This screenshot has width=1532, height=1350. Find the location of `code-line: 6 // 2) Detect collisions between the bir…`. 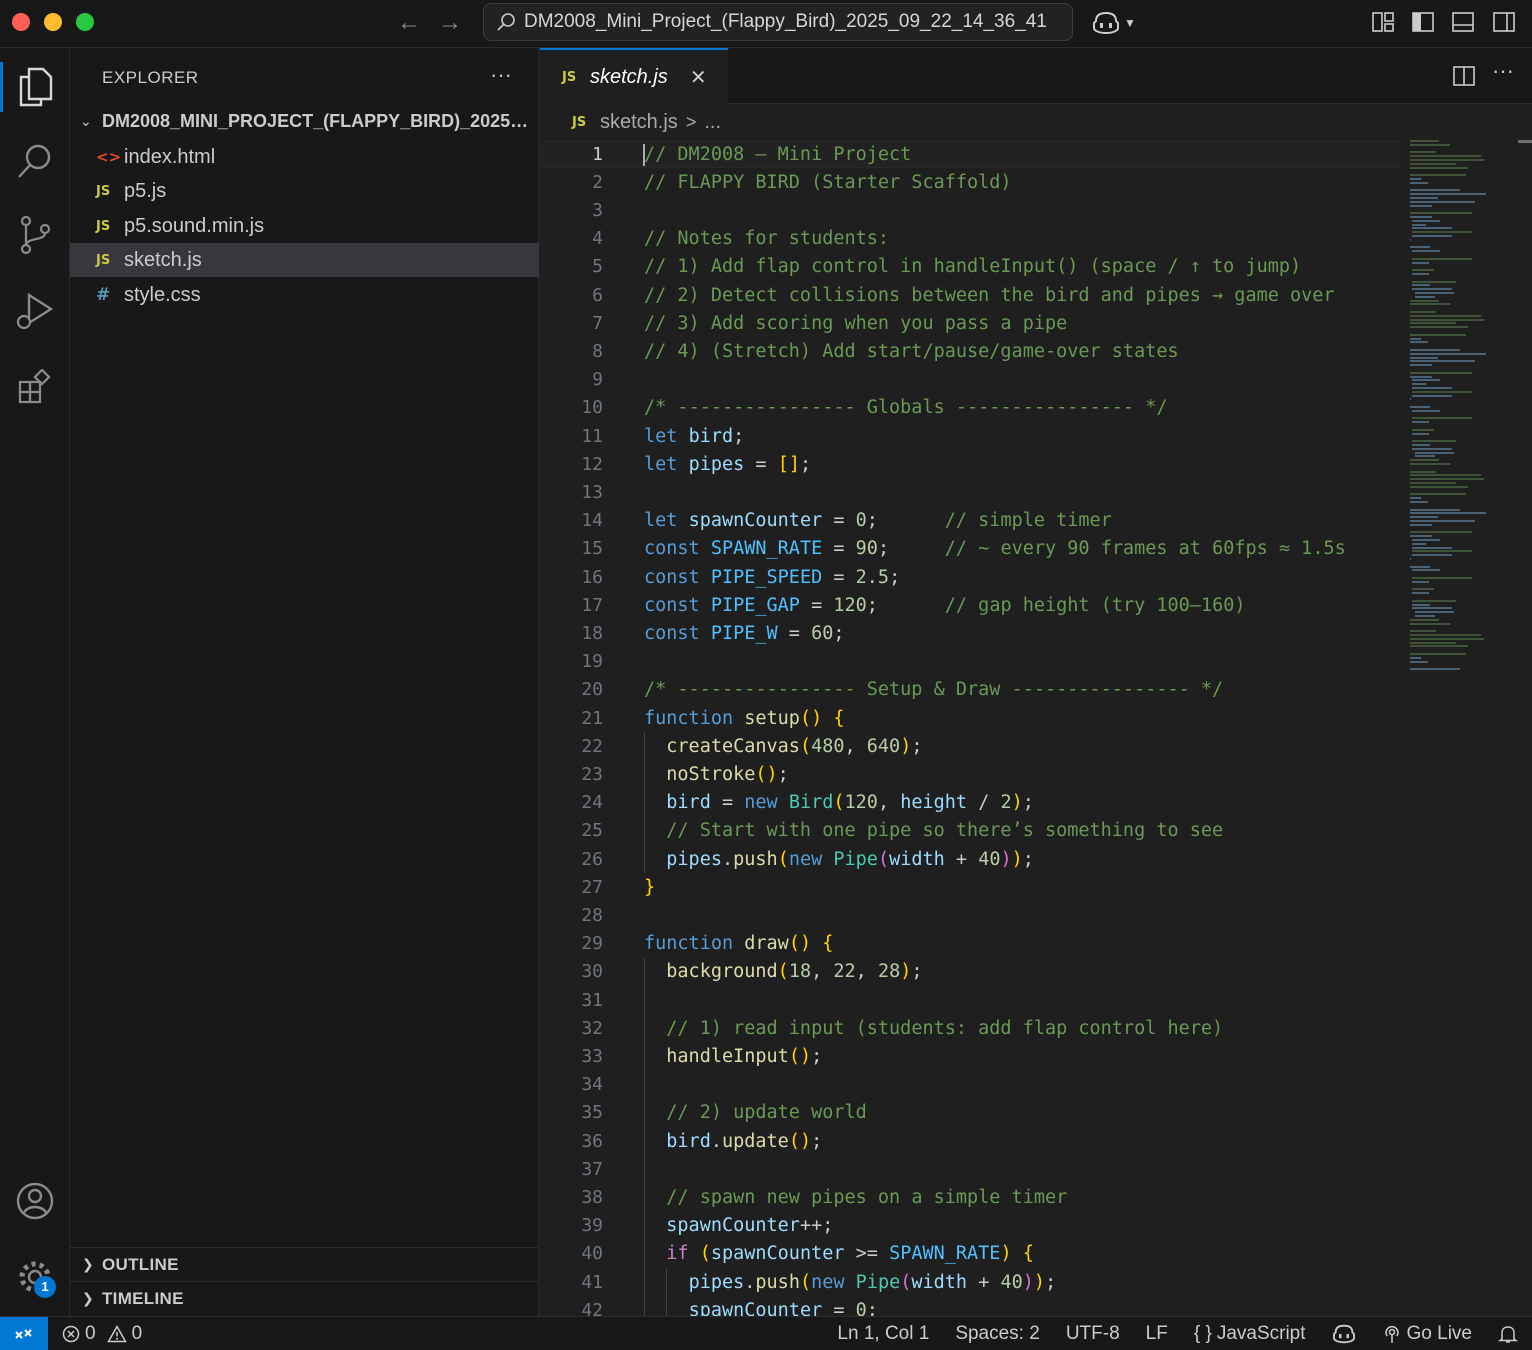

code-line: 6 // 2) Detect collisions between the bir… is located at coordinates (970, 295).